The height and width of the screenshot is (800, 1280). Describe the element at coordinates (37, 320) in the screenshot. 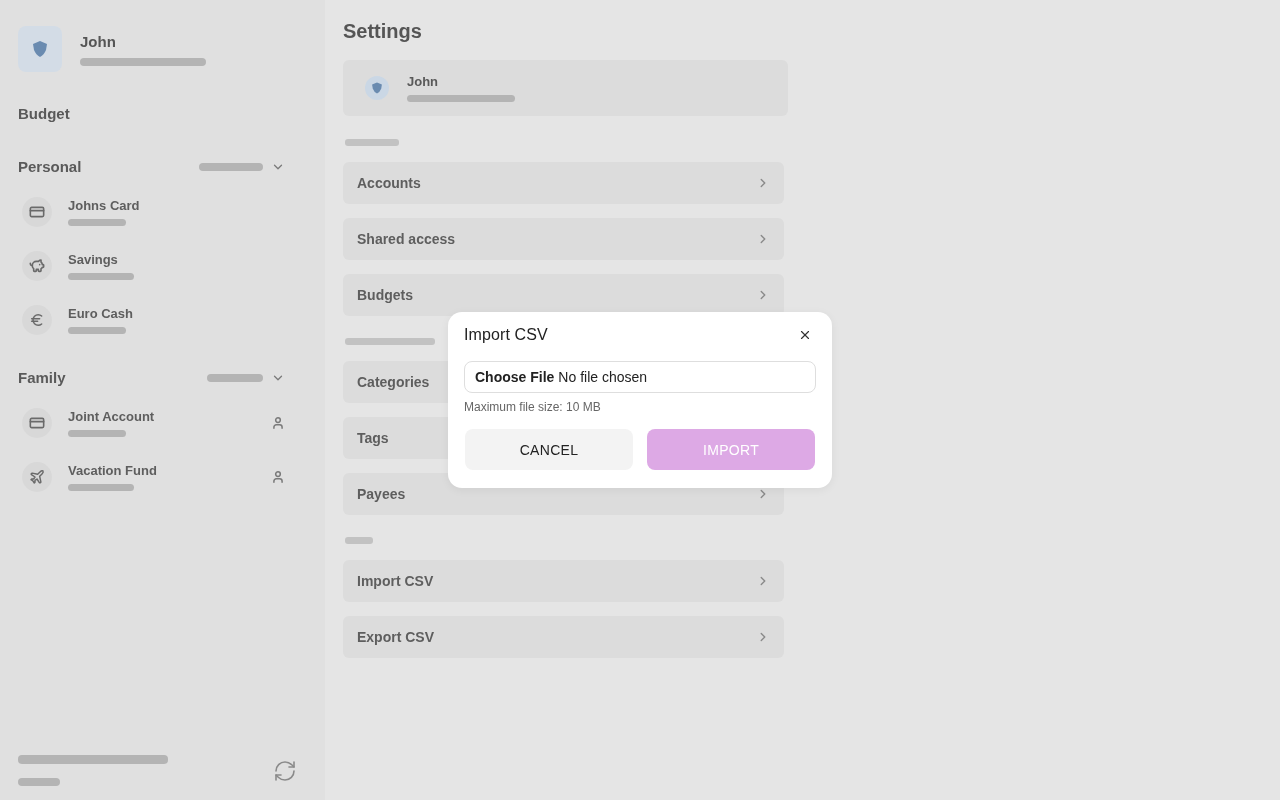

I see `euro-icon` at that location.